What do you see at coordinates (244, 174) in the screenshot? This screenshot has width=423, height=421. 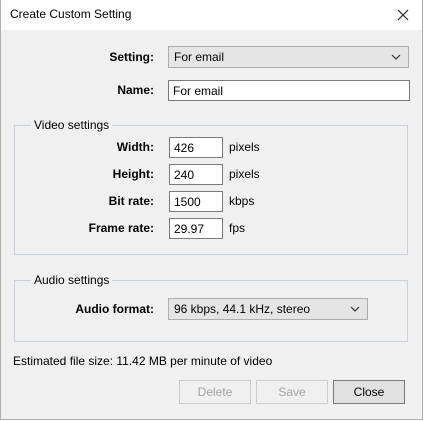 I see `height-unit: pixels` at bounding box center [244, 174].